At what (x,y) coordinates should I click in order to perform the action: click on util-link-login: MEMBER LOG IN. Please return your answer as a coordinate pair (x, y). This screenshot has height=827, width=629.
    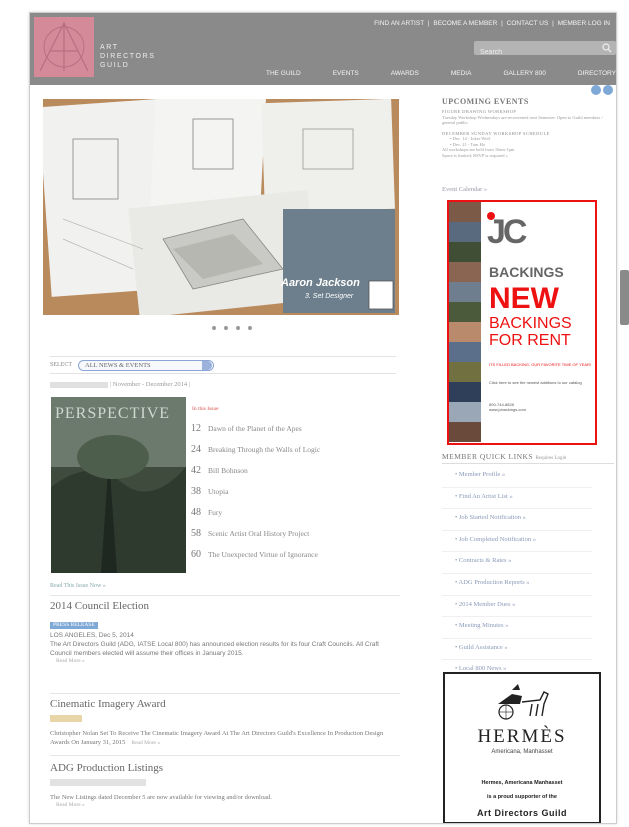
    Looking at the image, I should click on (584, 23).